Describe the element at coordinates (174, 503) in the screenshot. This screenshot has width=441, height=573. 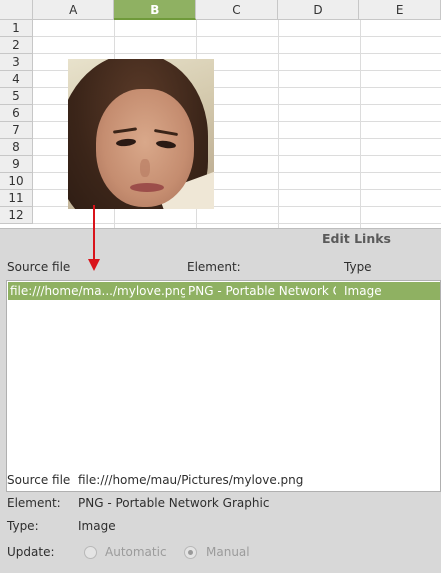
I see `element-value: PNG - Portable Network Graphic` at that location.